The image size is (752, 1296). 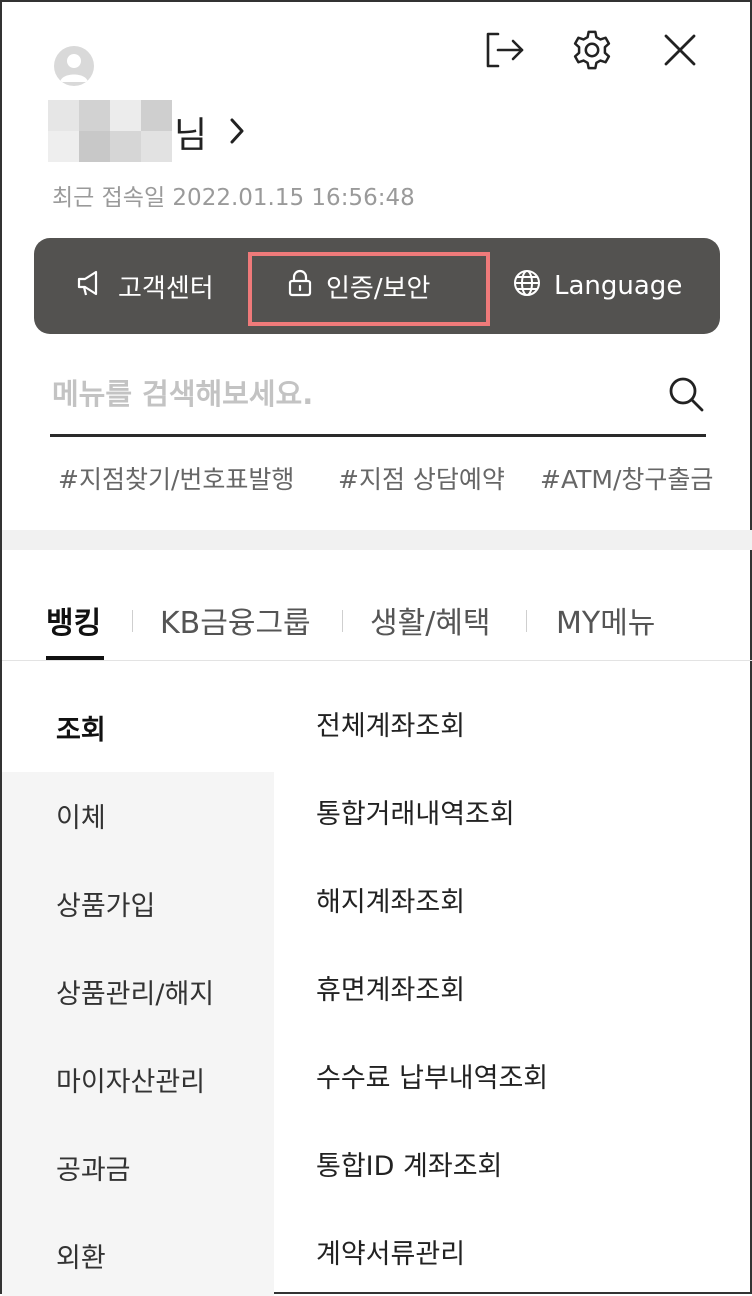 I want to click on gear-icon, so click(x=592, y=50).